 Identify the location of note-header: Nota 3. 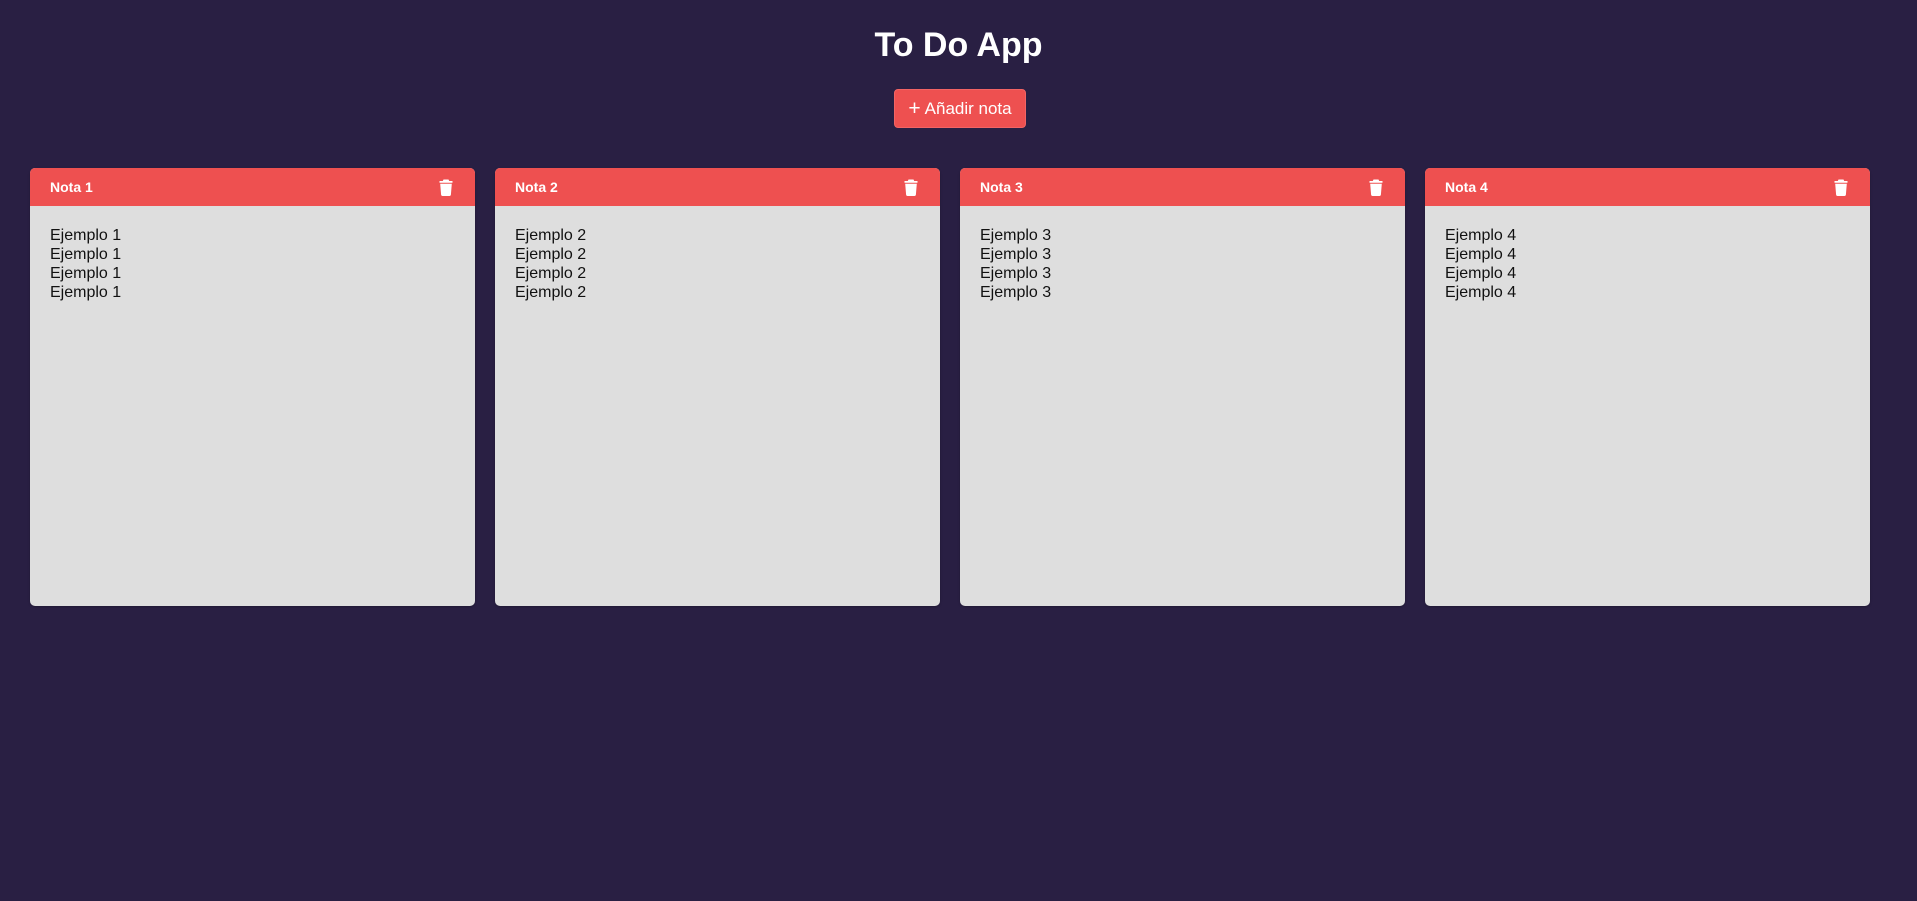
(1182, 187).